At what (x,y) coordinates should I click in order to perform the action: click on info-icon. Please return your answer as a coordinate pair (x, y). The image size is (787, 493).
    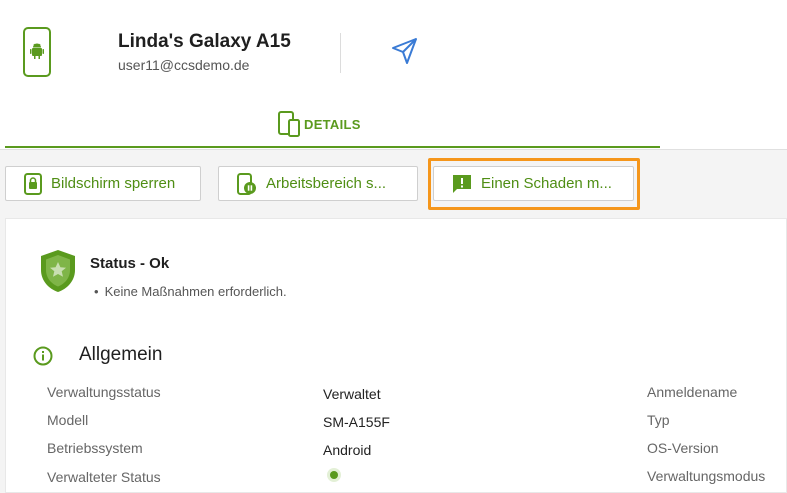
    Looking at the image, I should click on (43, 358).